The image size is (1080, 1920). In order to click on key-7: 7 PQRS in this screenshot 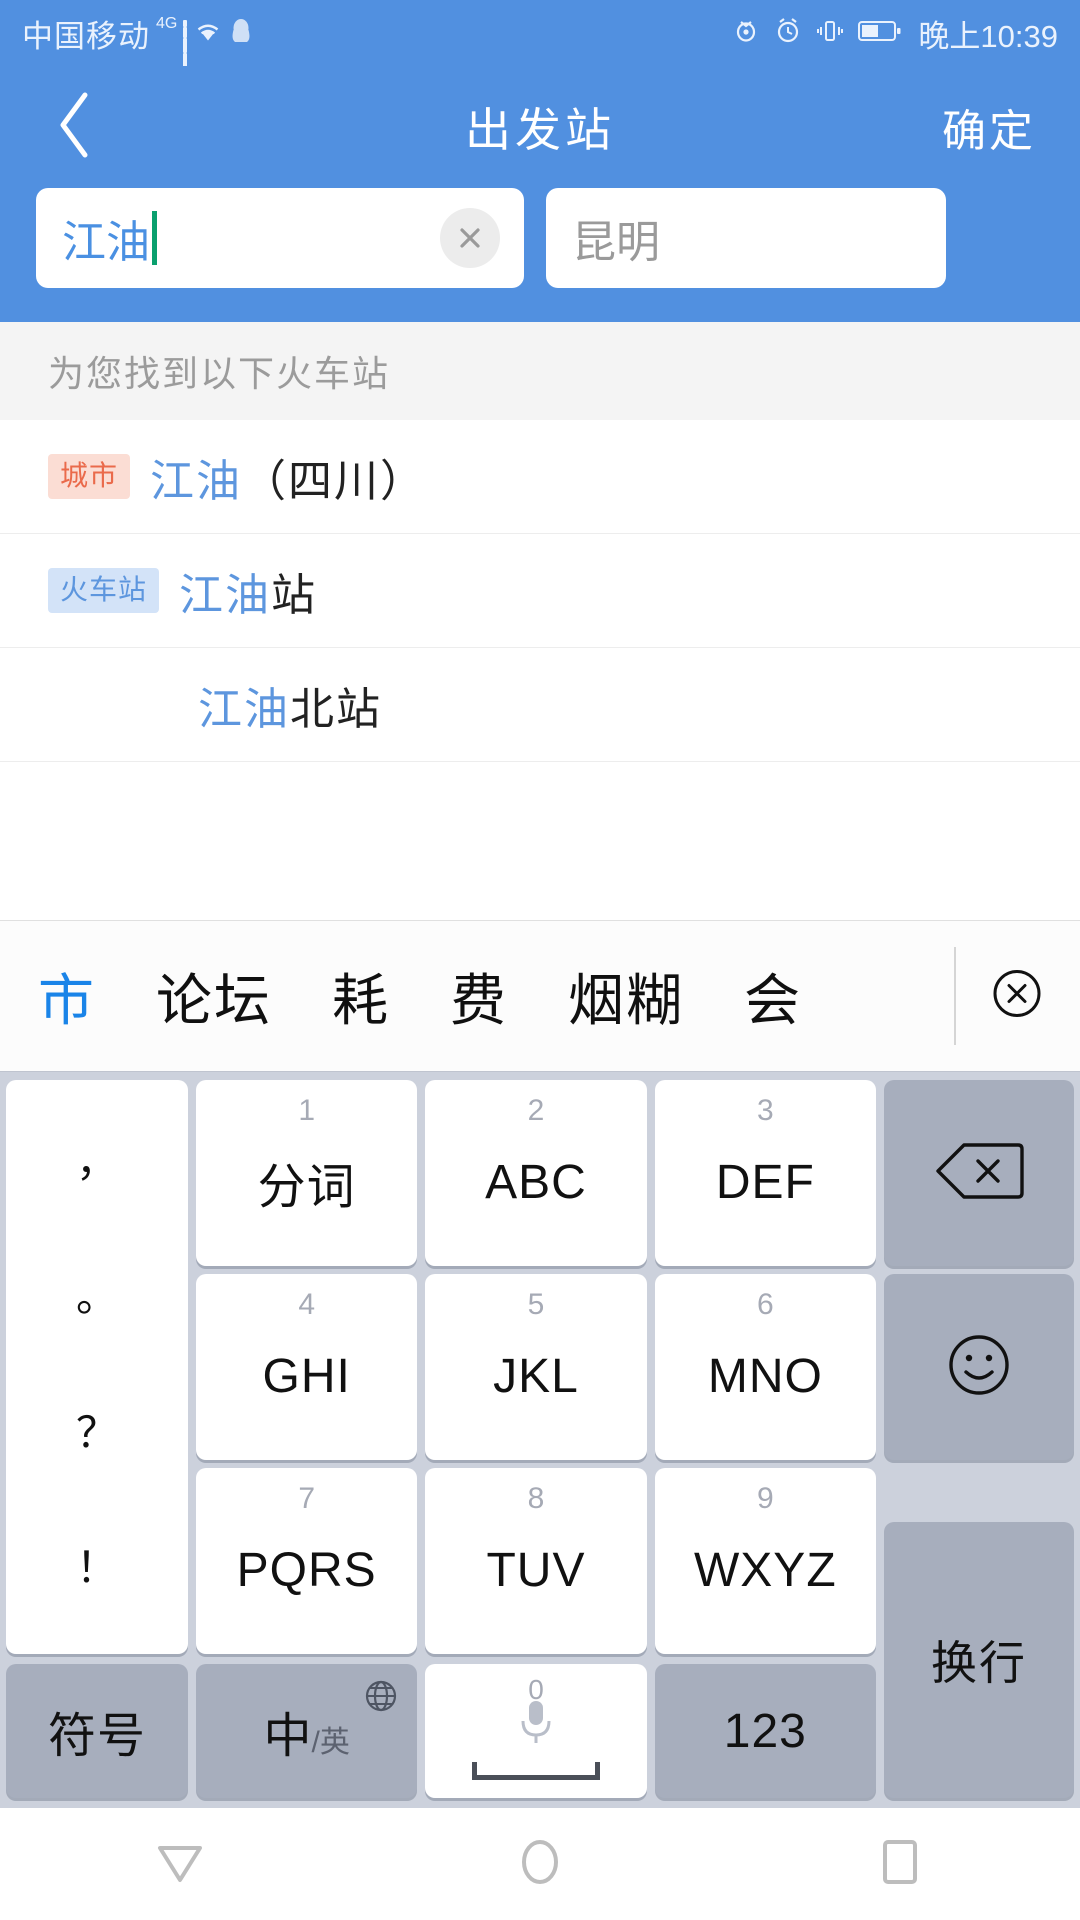, I will do `click(307, 1561)`.